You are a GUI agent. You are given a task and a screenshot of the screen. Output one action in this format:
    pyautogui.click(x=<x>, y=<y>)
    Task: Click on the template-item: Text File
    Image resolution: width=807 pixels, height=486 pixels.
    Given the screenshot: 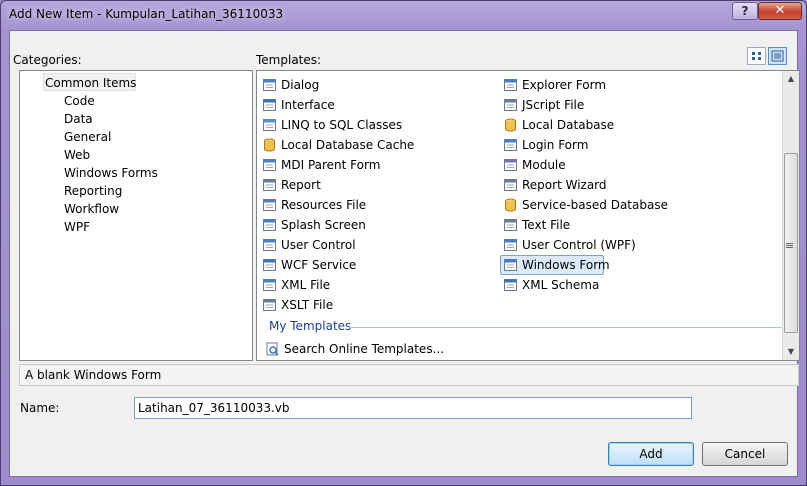 What is the action you would take?
    pyautogui.click(x=536, y=225)
    